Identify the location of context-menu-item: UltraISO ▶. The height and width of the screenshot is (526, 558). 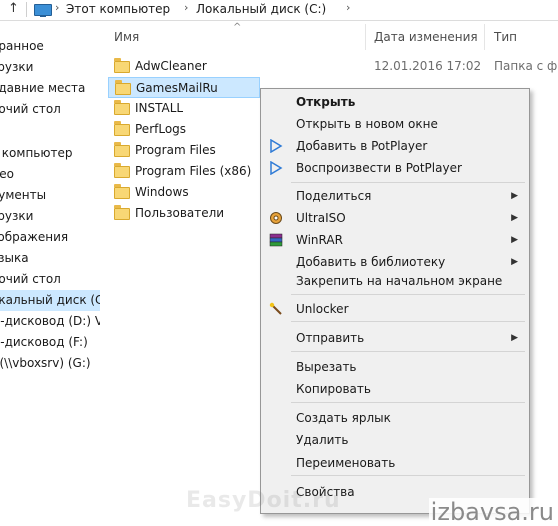
(395, 218).